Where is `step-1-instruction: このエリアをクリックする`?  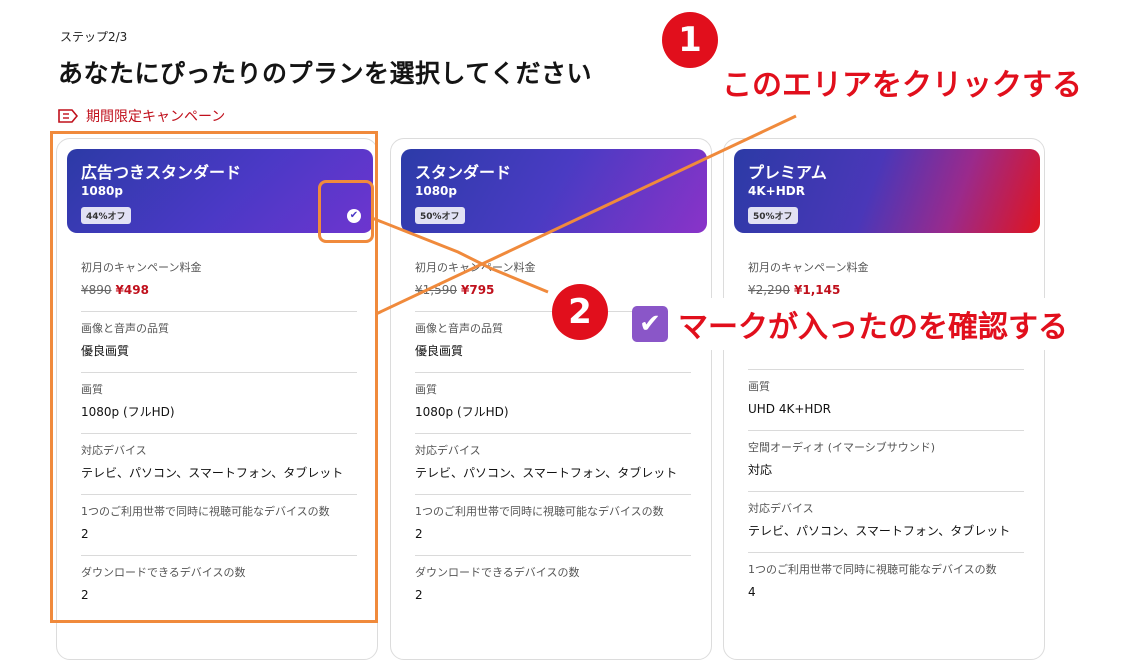 step-1-instruction: このエリアをクリックする is located at coordinates (902, 85).